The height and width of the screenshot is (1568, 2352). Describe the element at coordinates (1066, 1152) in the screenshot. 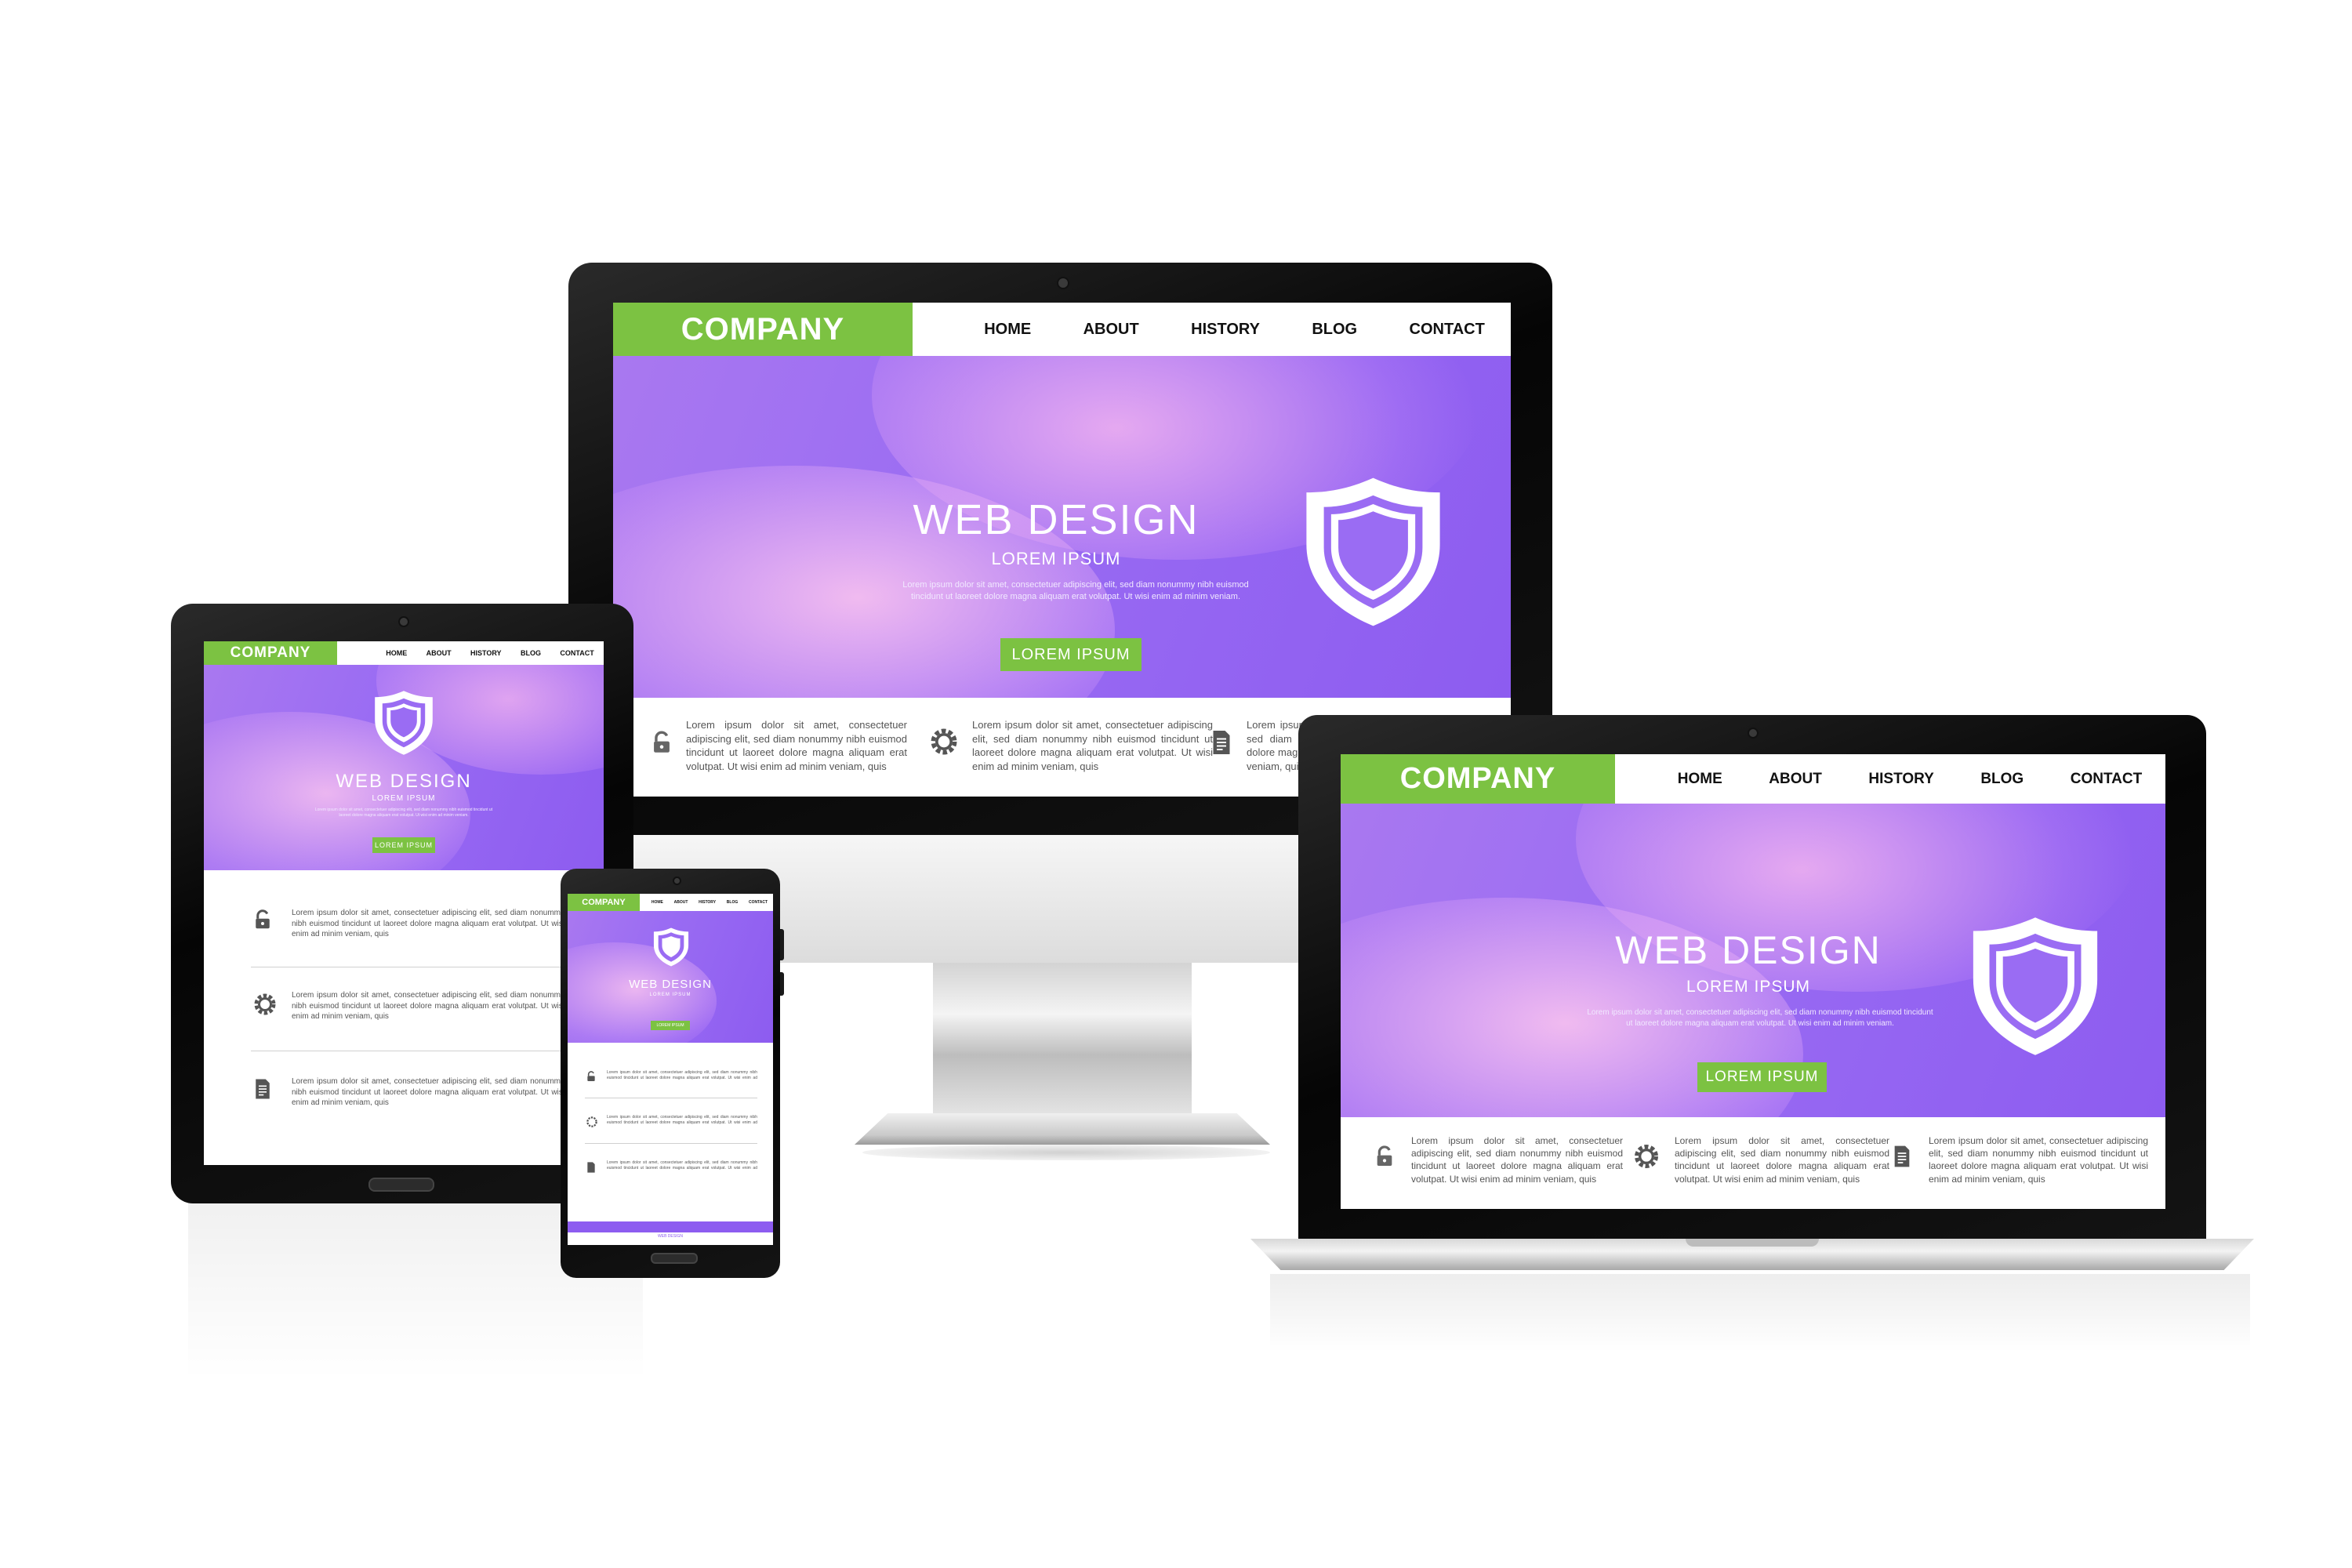

I see `monitor-stand-shadow` at that location.